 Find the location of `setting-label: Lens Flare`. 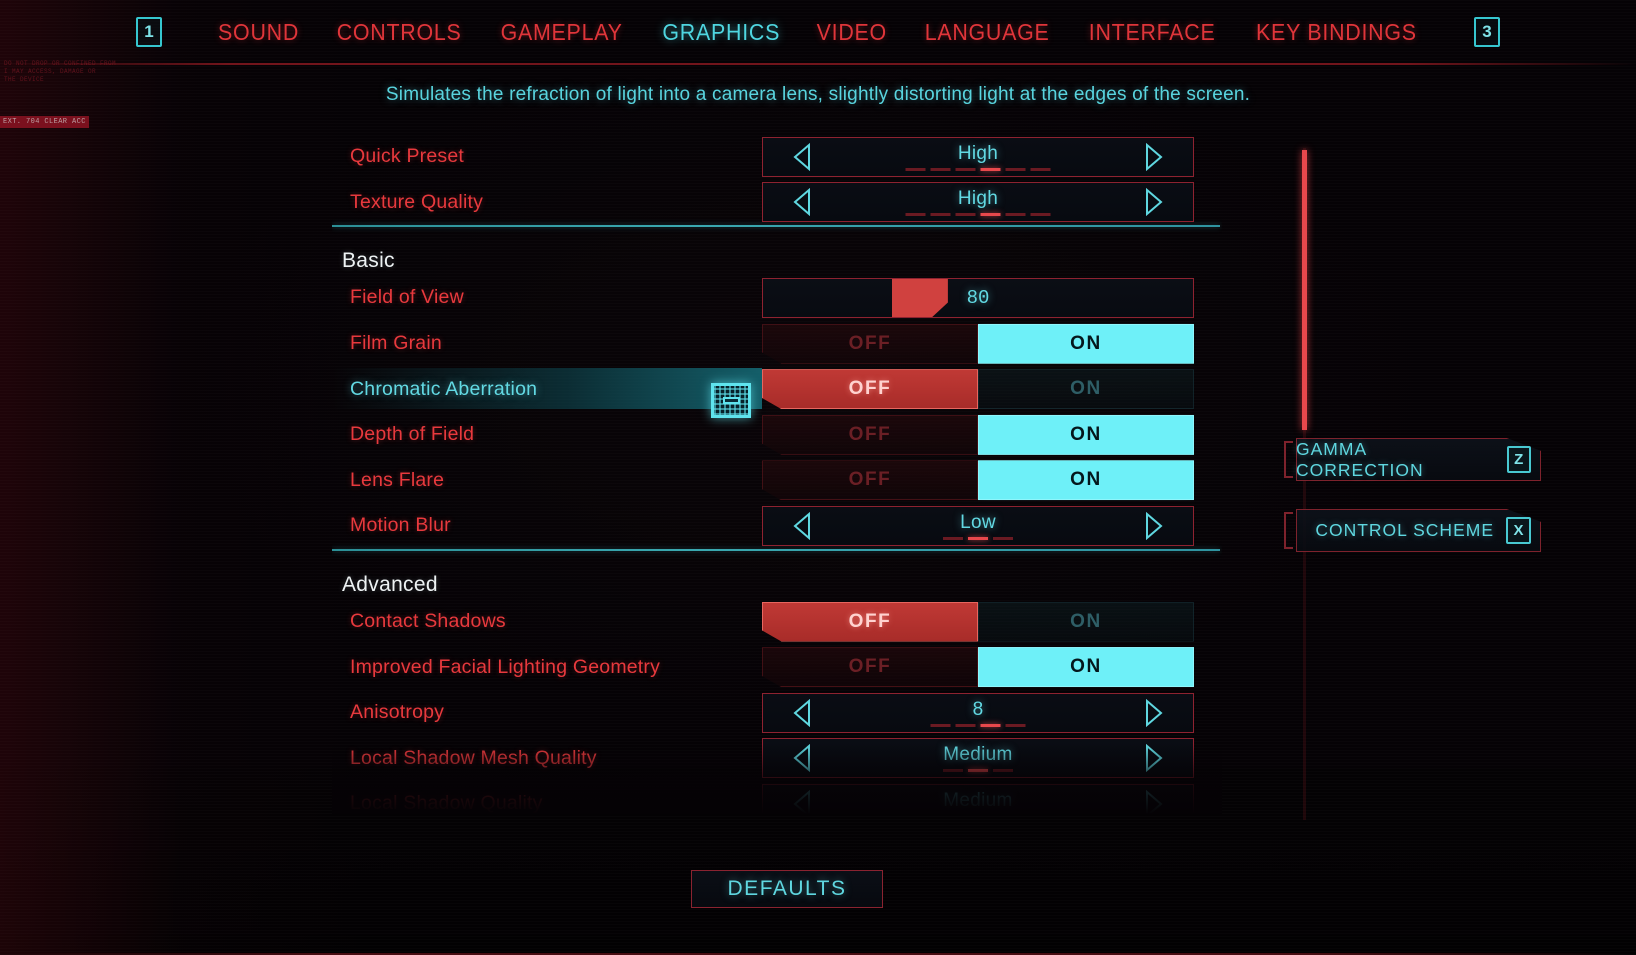

setting-label: Lens Flare is located at coordinates (397, 479).